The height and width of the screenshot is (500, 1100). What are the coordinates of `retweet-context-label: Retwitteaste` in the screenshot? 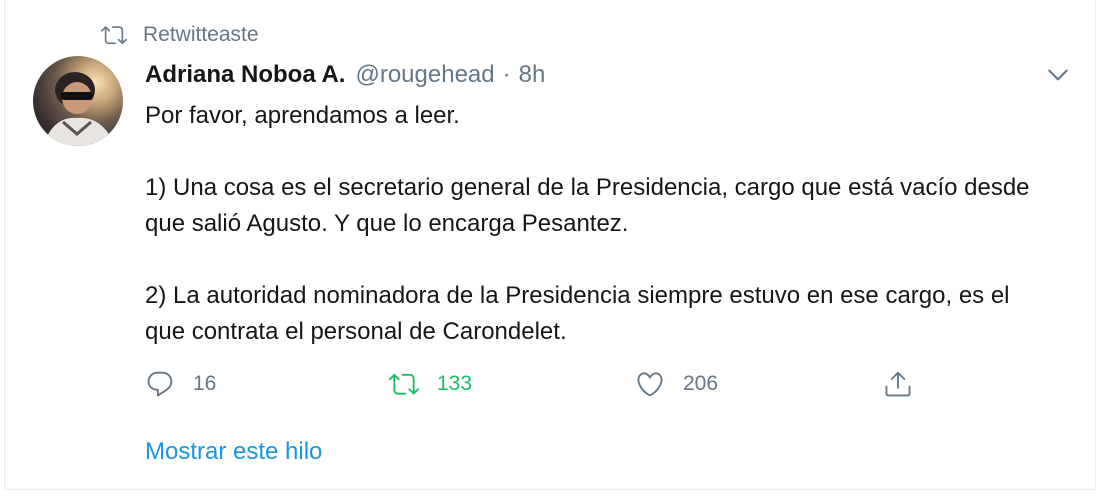 It's located at (201, 34).